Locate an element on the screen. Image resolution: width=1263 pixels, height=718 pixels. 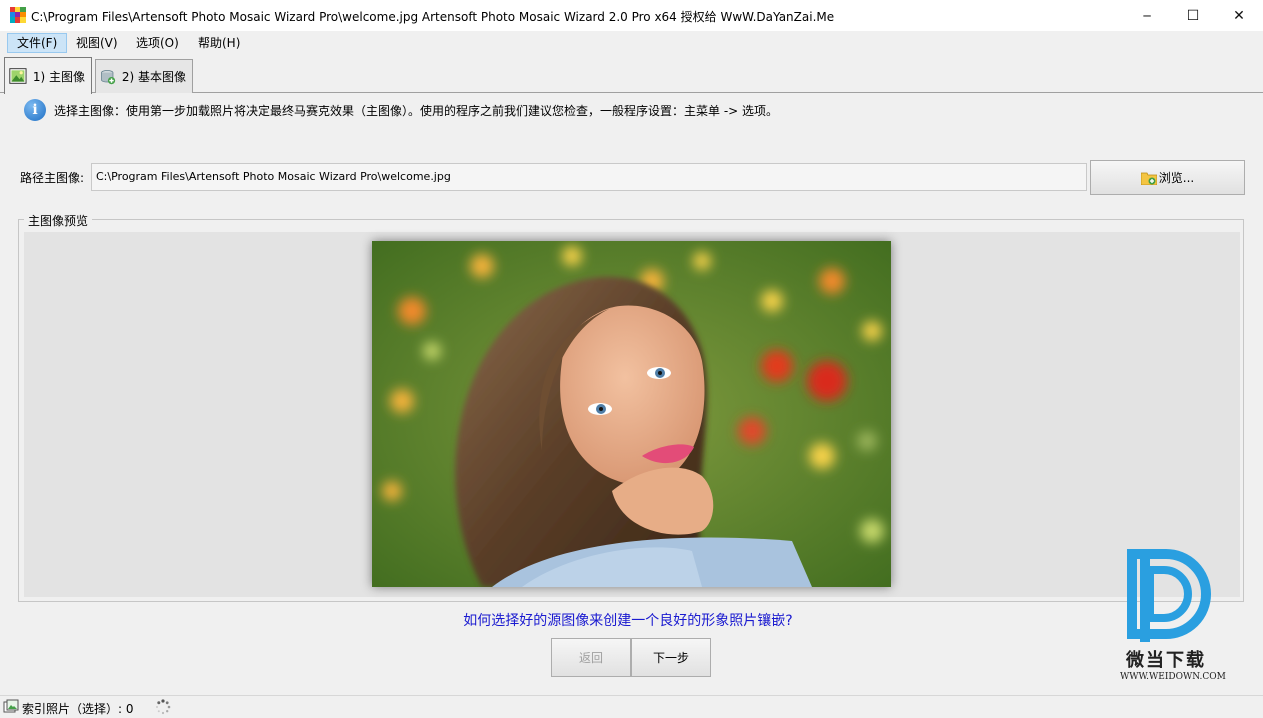
loading-spinner-icon is located at coordinates (163, 707).